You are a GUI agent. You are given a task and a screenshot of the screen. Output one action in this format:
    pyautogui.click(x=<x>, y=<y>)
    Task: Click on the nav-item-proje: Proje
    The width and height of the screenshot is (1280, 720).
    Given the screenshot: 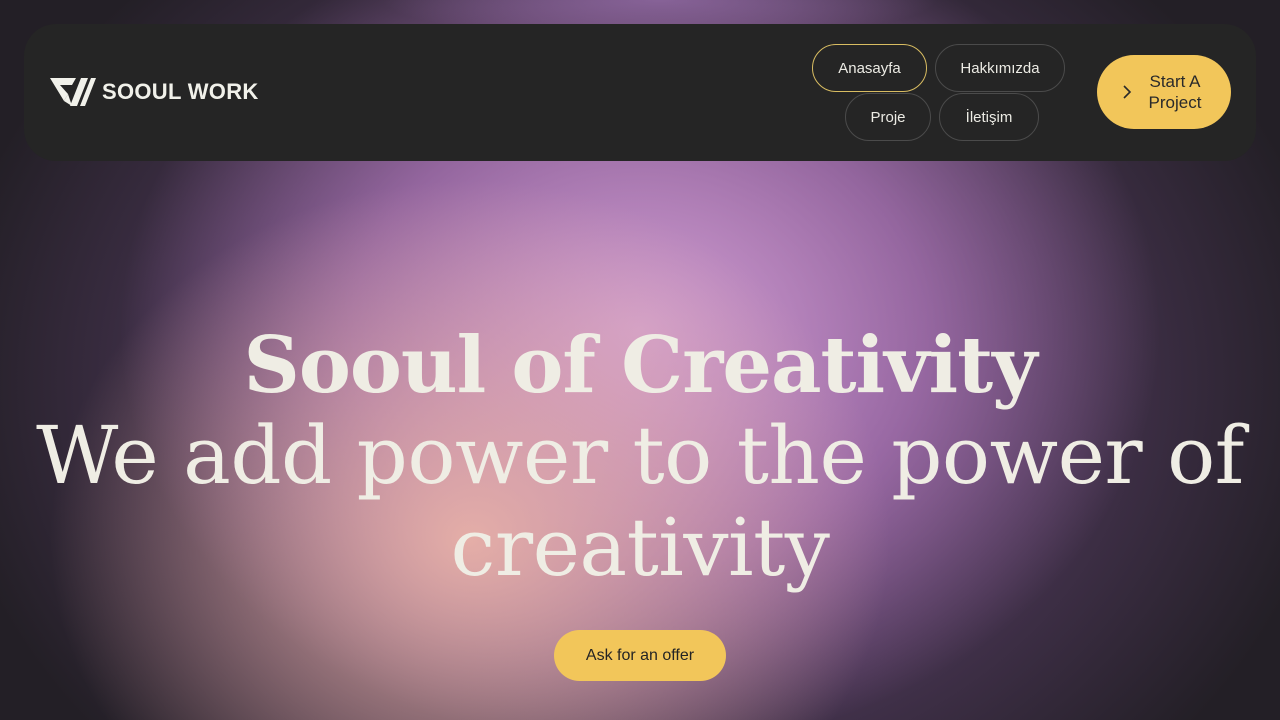 What is the action you would take?
    pyautogui.click(x=888, y=117)
    